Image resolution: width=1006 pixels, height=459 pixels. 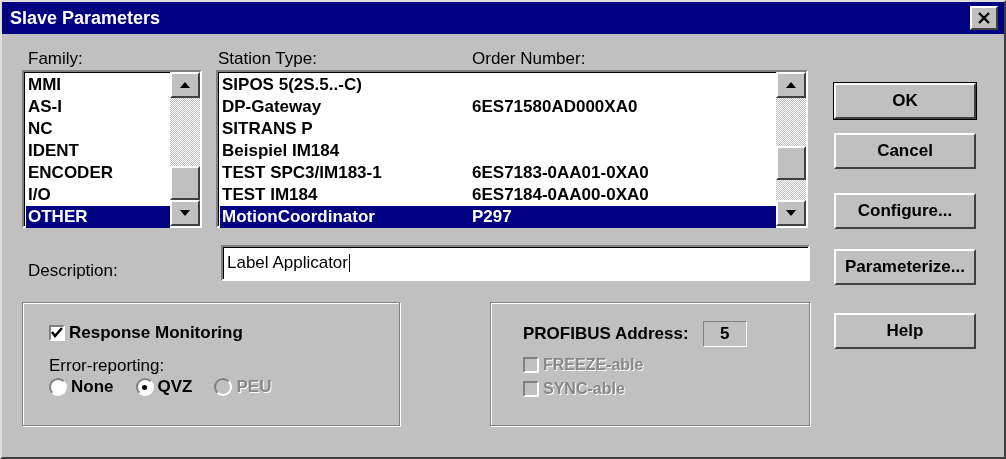 What do you see at coordinates (98, 151) in the screenshot?
I see `family-item: IDENT` at bounding box center [98, 151].